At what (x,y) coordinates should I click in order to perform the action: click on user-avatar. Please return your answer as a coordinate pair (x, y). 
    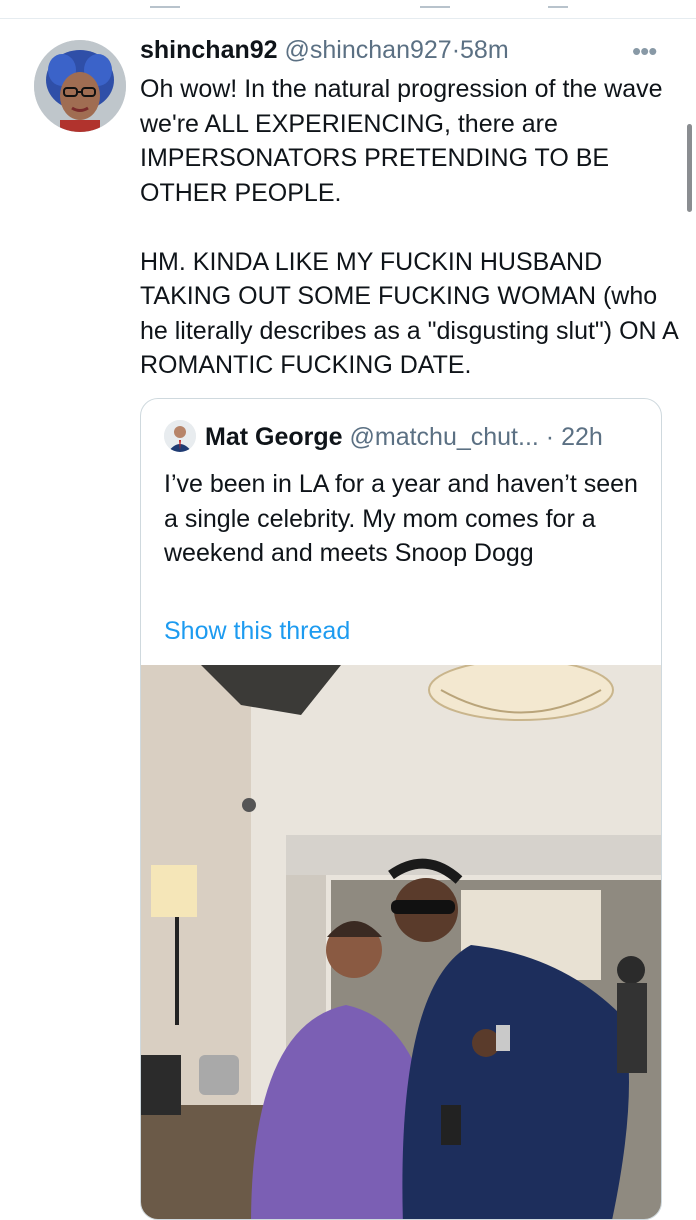
    Looking at the image, I should click on (80, 86).